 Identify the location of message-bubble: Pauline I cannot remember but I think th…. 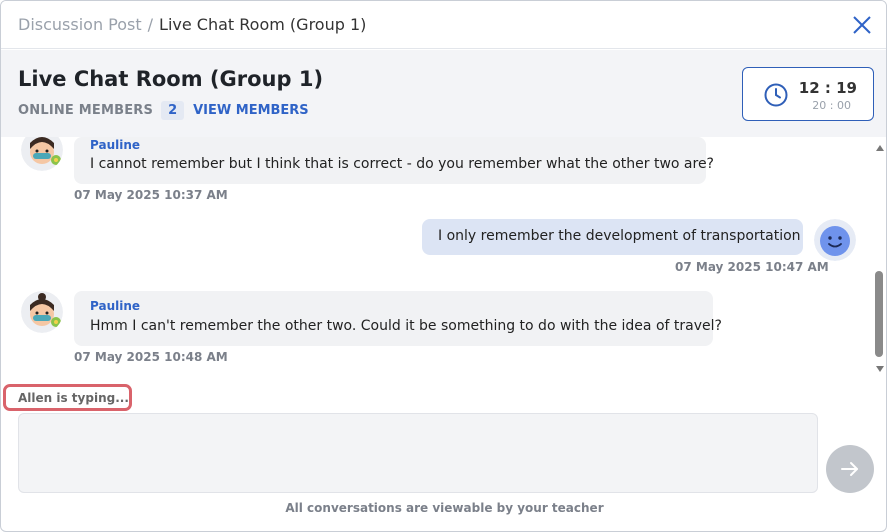
(394, 160).